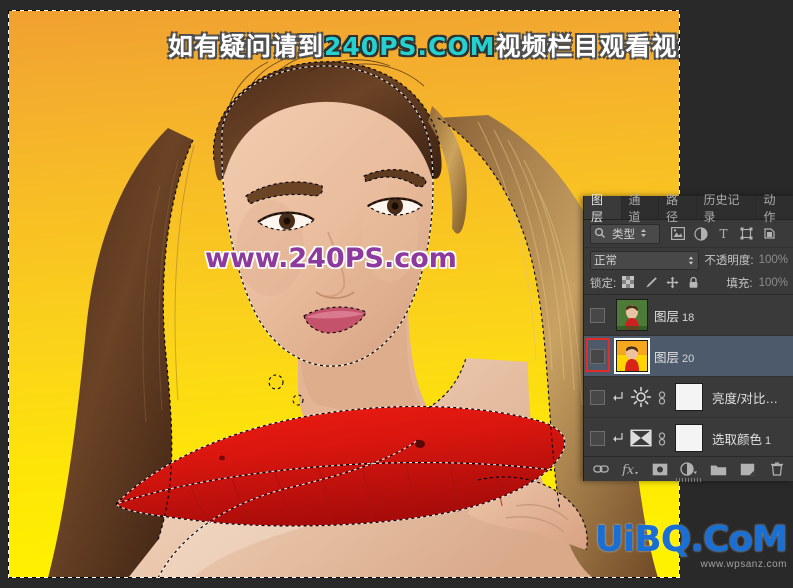 The height and width of the screenshot is (588, 793). I want to click on fill-value: 100%, so click(773, 283).